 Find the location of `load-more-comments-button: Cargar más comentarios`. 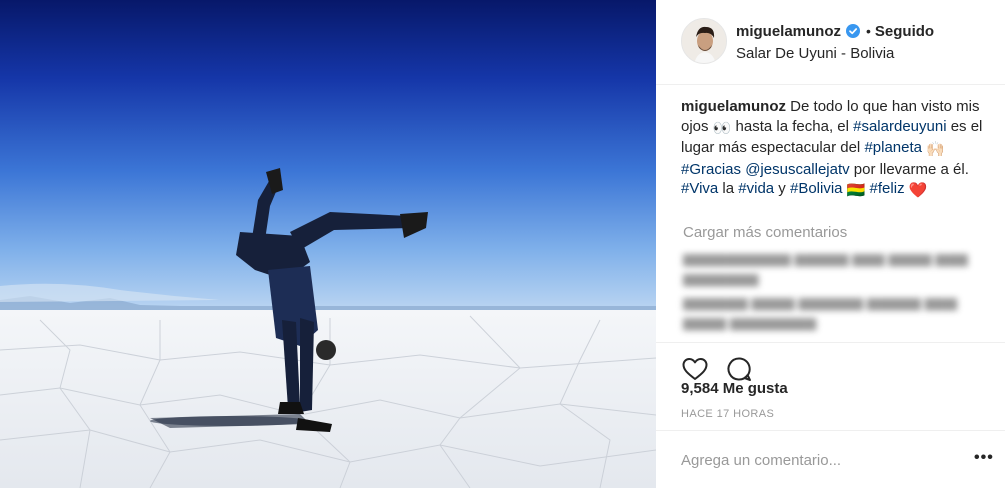

load-more-comments-button: Cargar más comentarios is located at coordinates (765, 232).